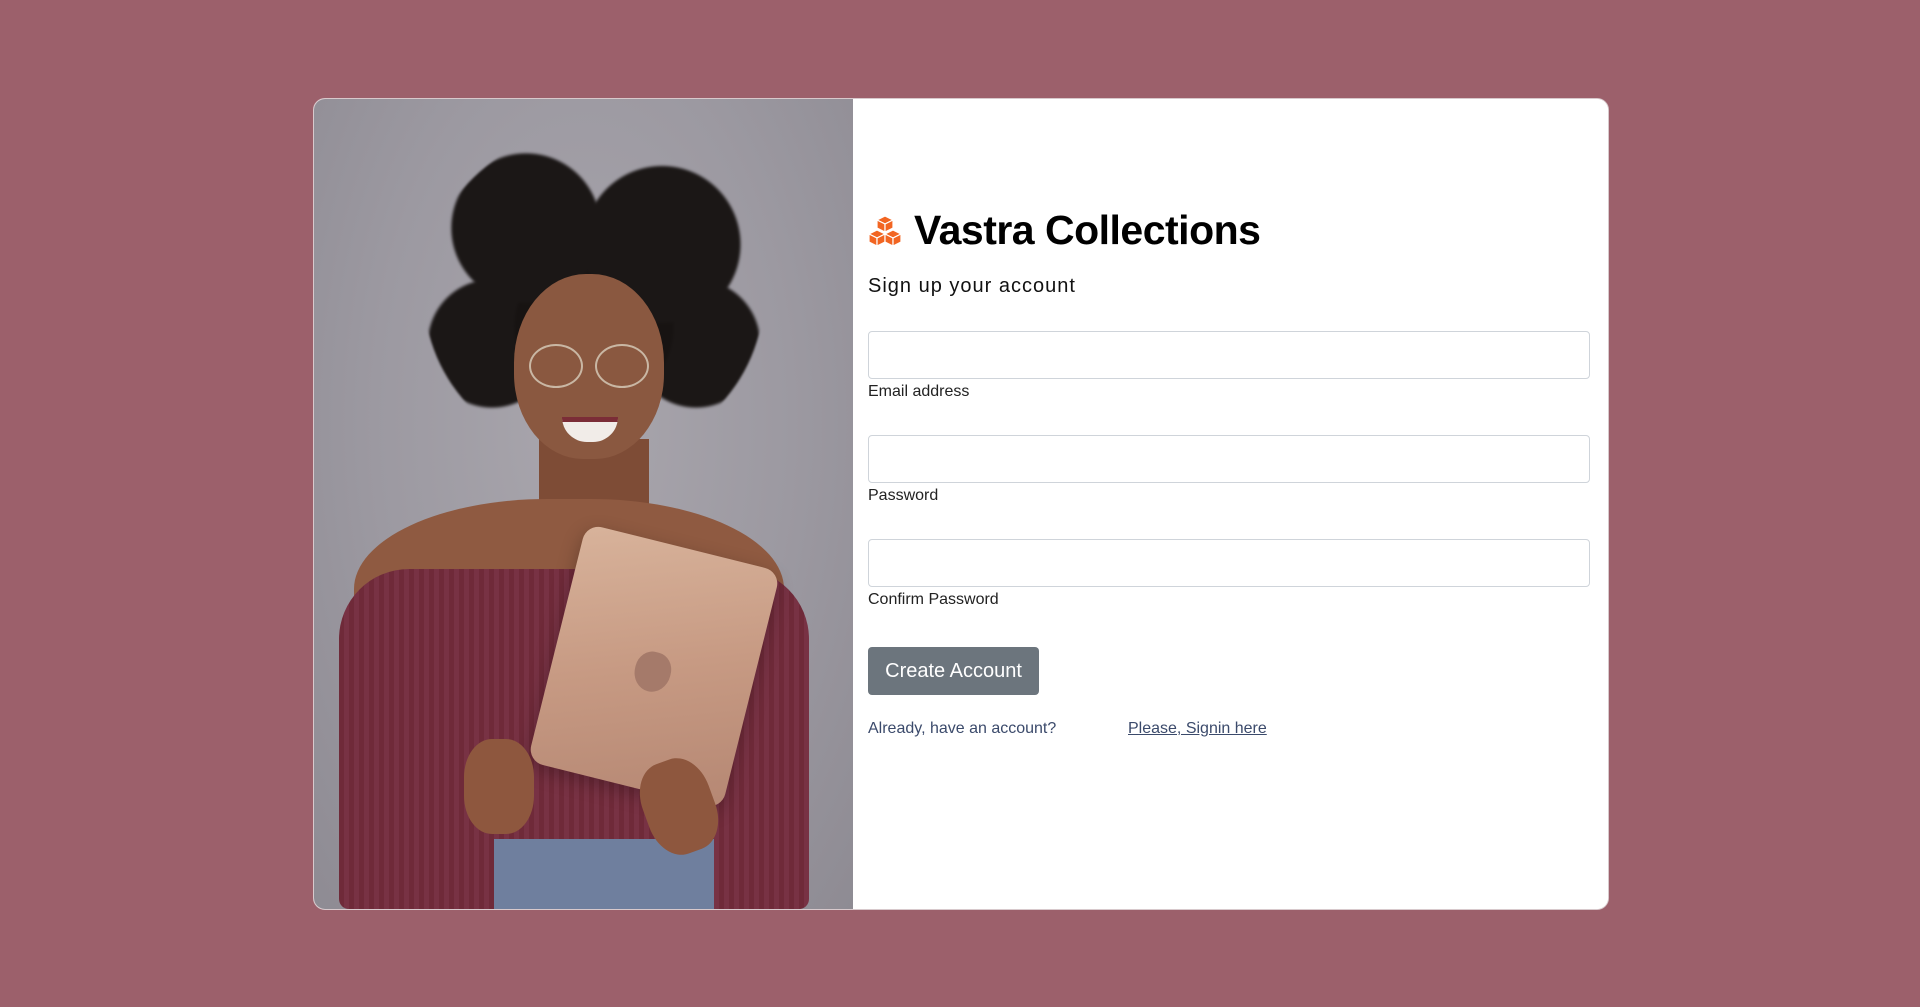 This screenshot has width=1920, height=1007. I want to click on brand-name: Vastra Collections, so click(1087, 230).